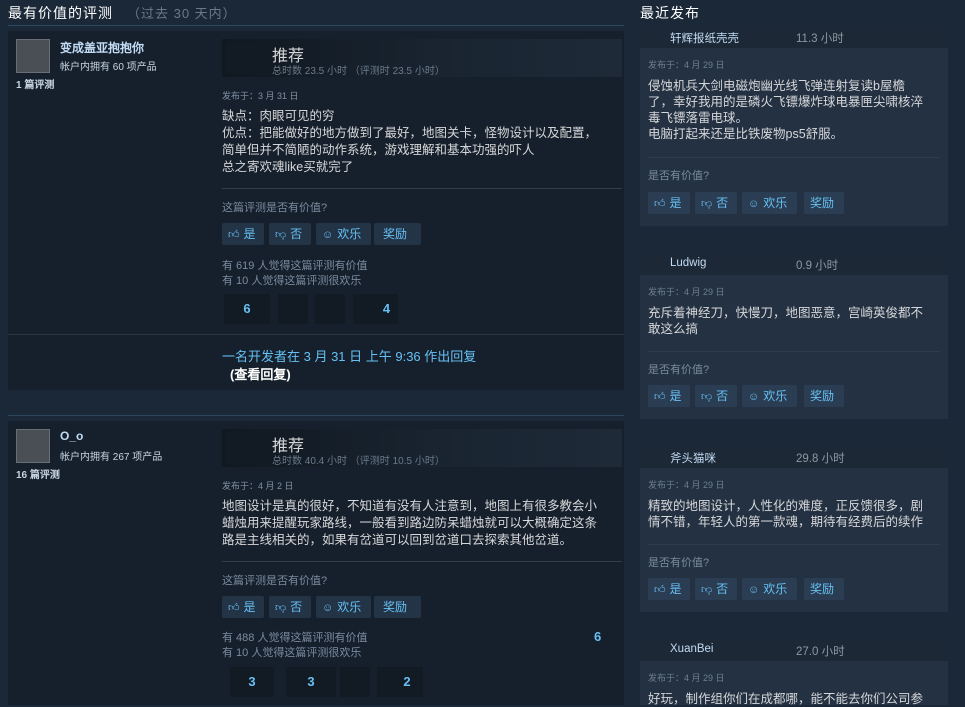 This screenshot has width=965, height=707. What do you see at coordinates (794, 264) in the screenshot?
I see `recent-review-header: Ludwig 0.9 小时` at bounding box center [794, 264].